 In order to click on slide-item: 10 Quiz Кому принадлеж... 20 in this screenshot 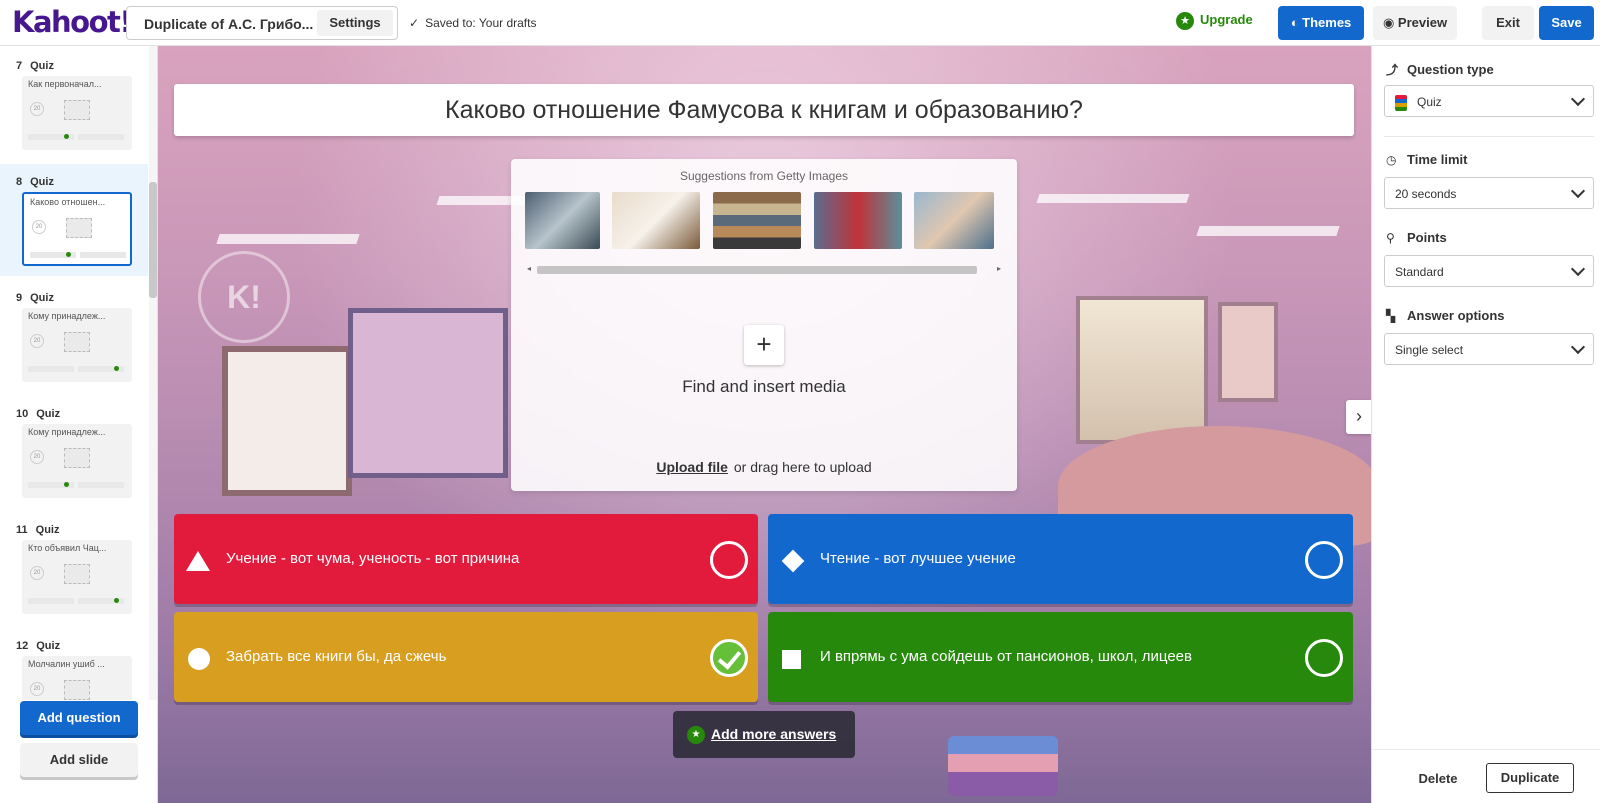, I will do `click(74, 452)`.